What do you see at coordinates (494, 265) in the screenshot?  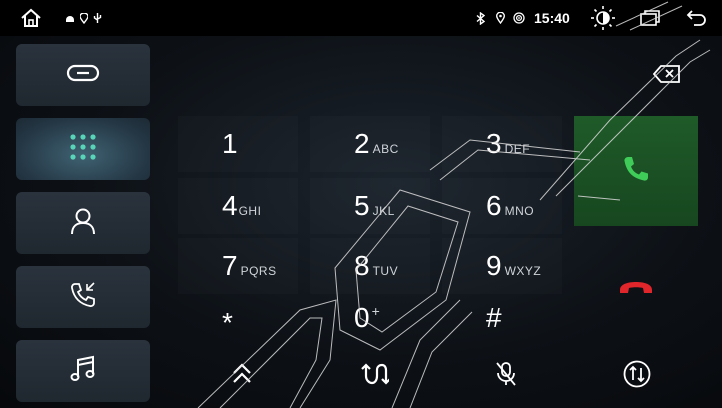 I see `key-digit: 9` at bounding box center [494, 265].